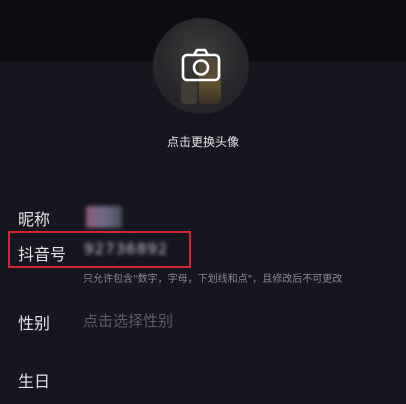 Image resolution: width=406 pixels, height=404 pixels. Describe the element at coordinates (99, 249) in the screenshot. I see `douyin-id-highlight` at that location.